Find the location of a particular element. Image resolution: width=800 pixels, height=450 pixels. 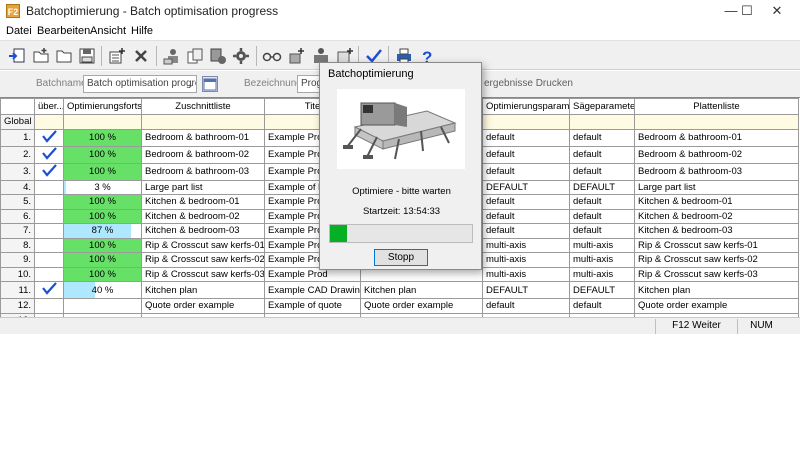

zuschnittliste-cell: Kitchen & bedroom-01 is located at coordinates (203, 202).